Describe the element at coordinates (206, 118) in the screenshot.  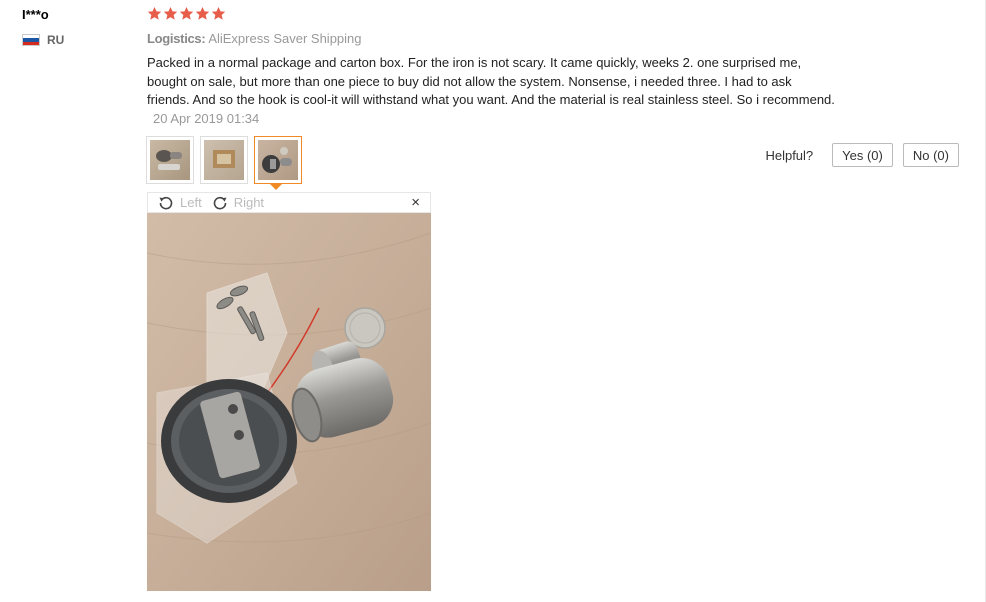
I see `review-date: 20 Apr 2019 01:34` at that location.